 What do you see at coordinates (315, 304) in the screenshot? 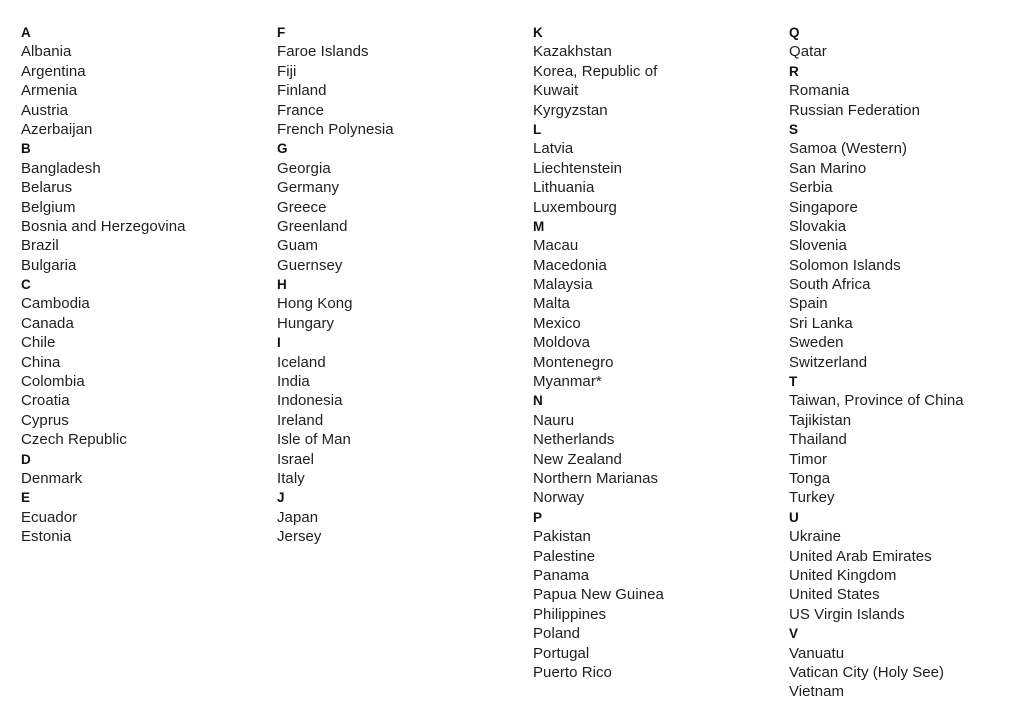
I see `country-name: Hong Kong` at bounding box center [315, 304].